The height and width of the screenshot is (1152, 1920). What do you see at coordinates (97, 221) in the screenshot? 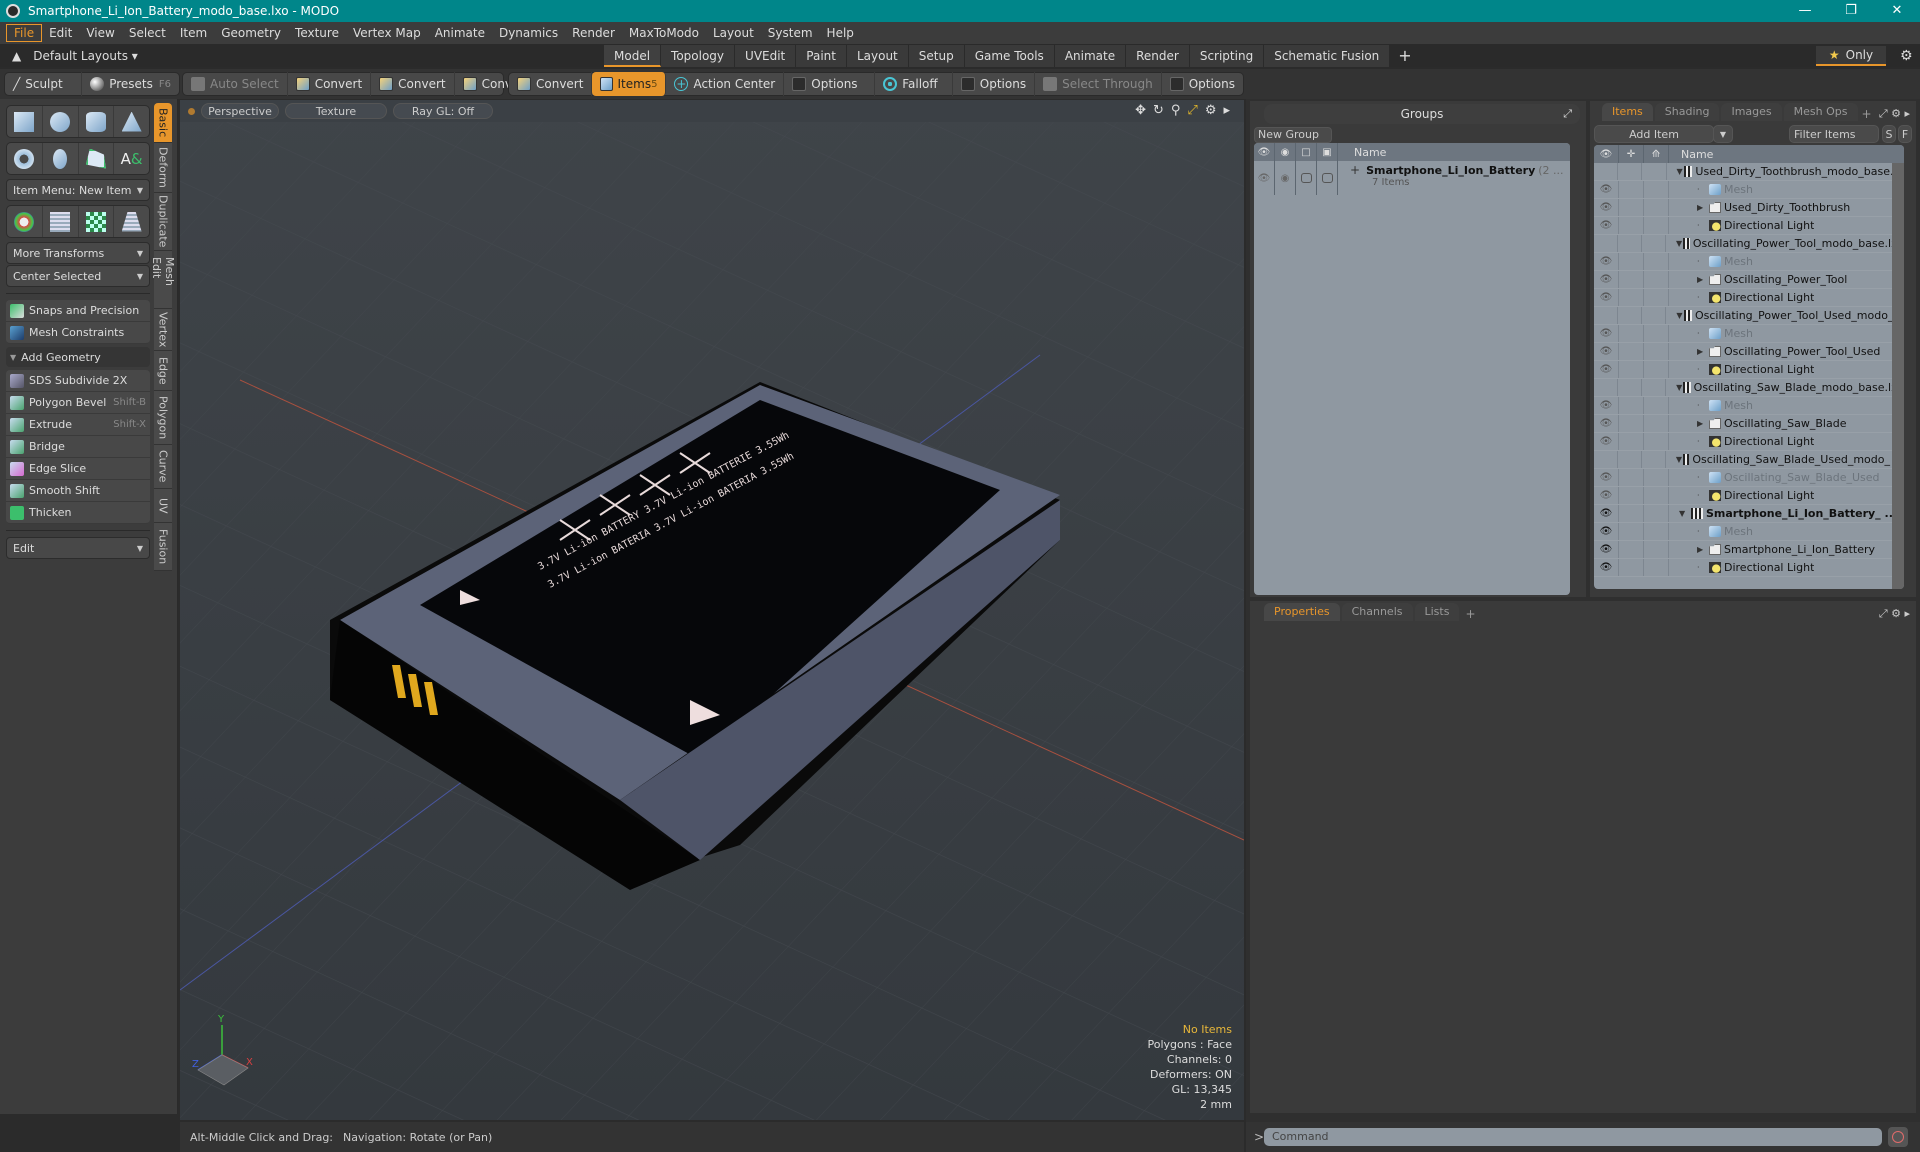
I see `uv-tool` at bounding box center [97, 221].